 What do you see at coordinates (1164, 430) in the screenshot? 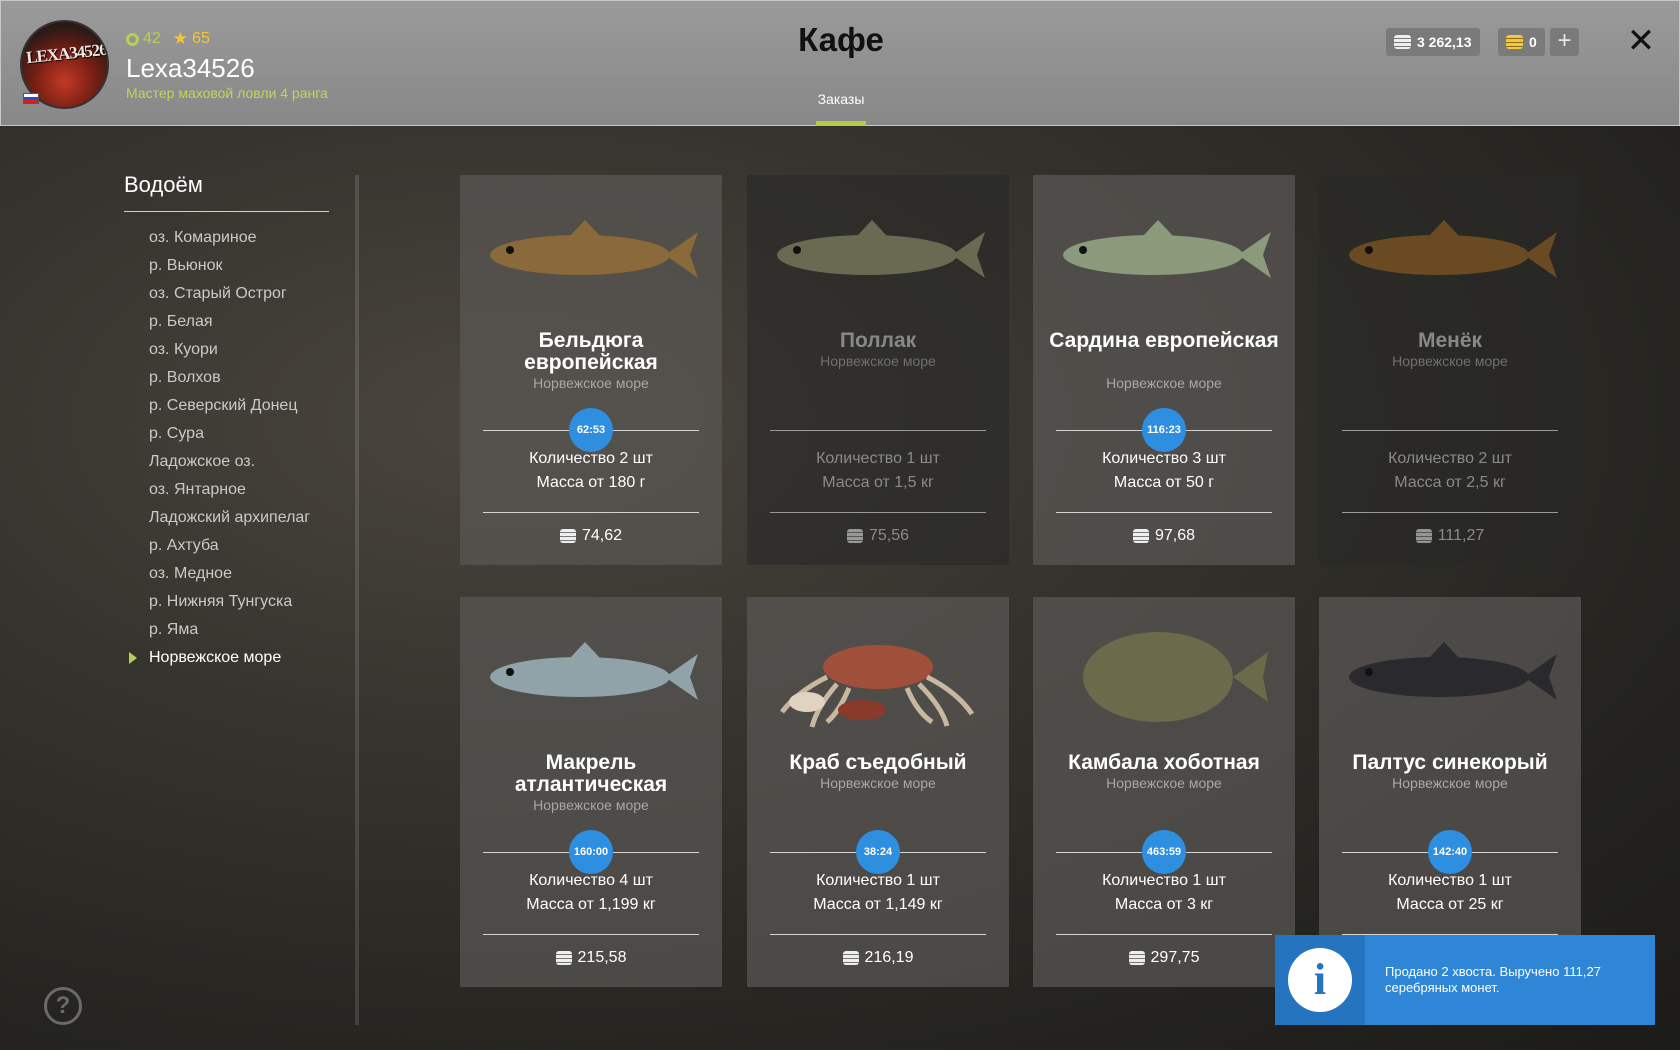
I see `timer-badge: 116:23` at bounding box center [1164, 430].